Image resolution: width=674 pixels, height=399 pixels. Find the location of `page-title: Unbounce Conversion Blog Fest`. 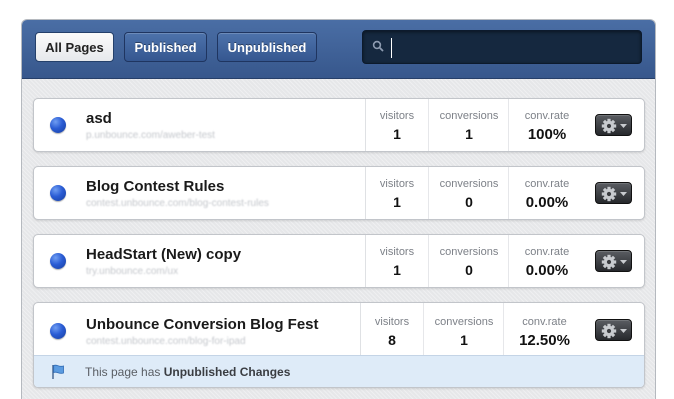

page-title: Unbounce Conversion Blog Fest is located at coordinates (202, 324).